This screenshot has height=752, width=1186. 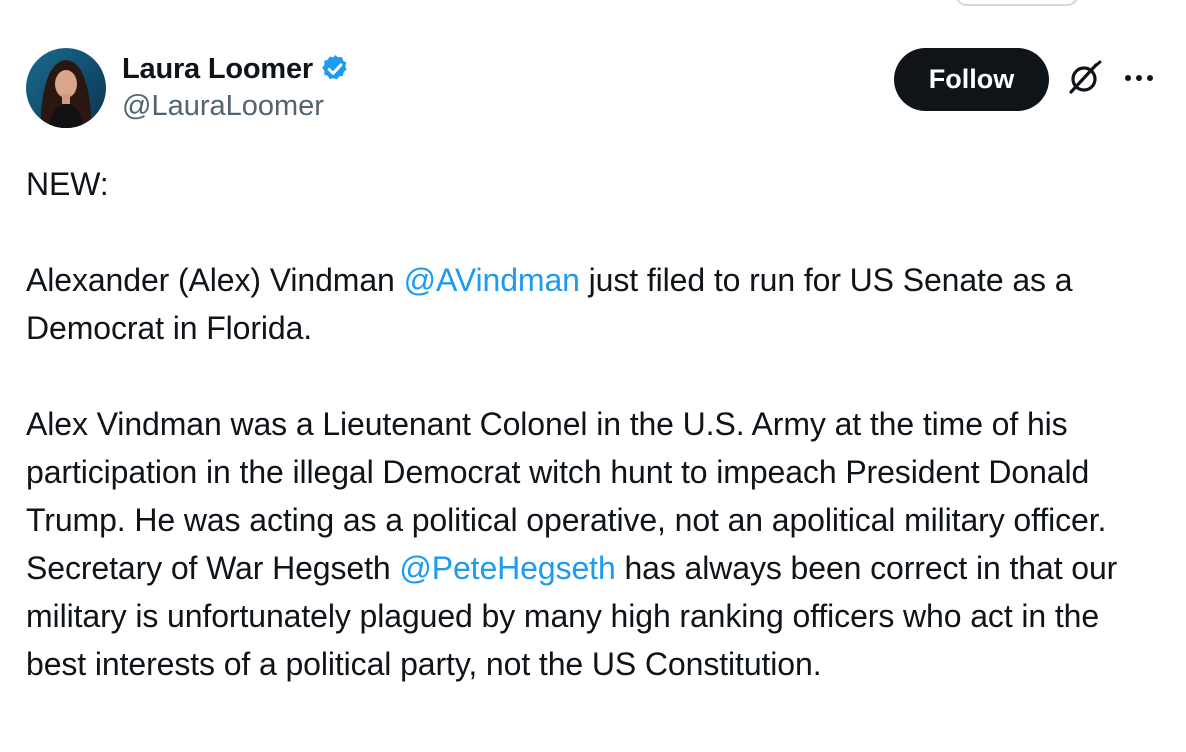 I want to click on avatar, so click(x=66, y=88).